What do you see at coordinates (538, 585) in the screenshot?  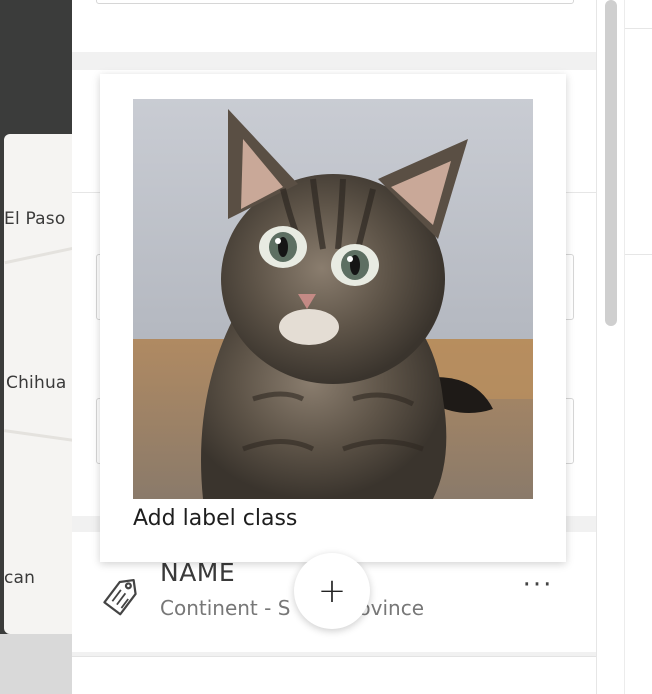 I see `ellipsis-icon: ···` at bounding box center [538, 585].